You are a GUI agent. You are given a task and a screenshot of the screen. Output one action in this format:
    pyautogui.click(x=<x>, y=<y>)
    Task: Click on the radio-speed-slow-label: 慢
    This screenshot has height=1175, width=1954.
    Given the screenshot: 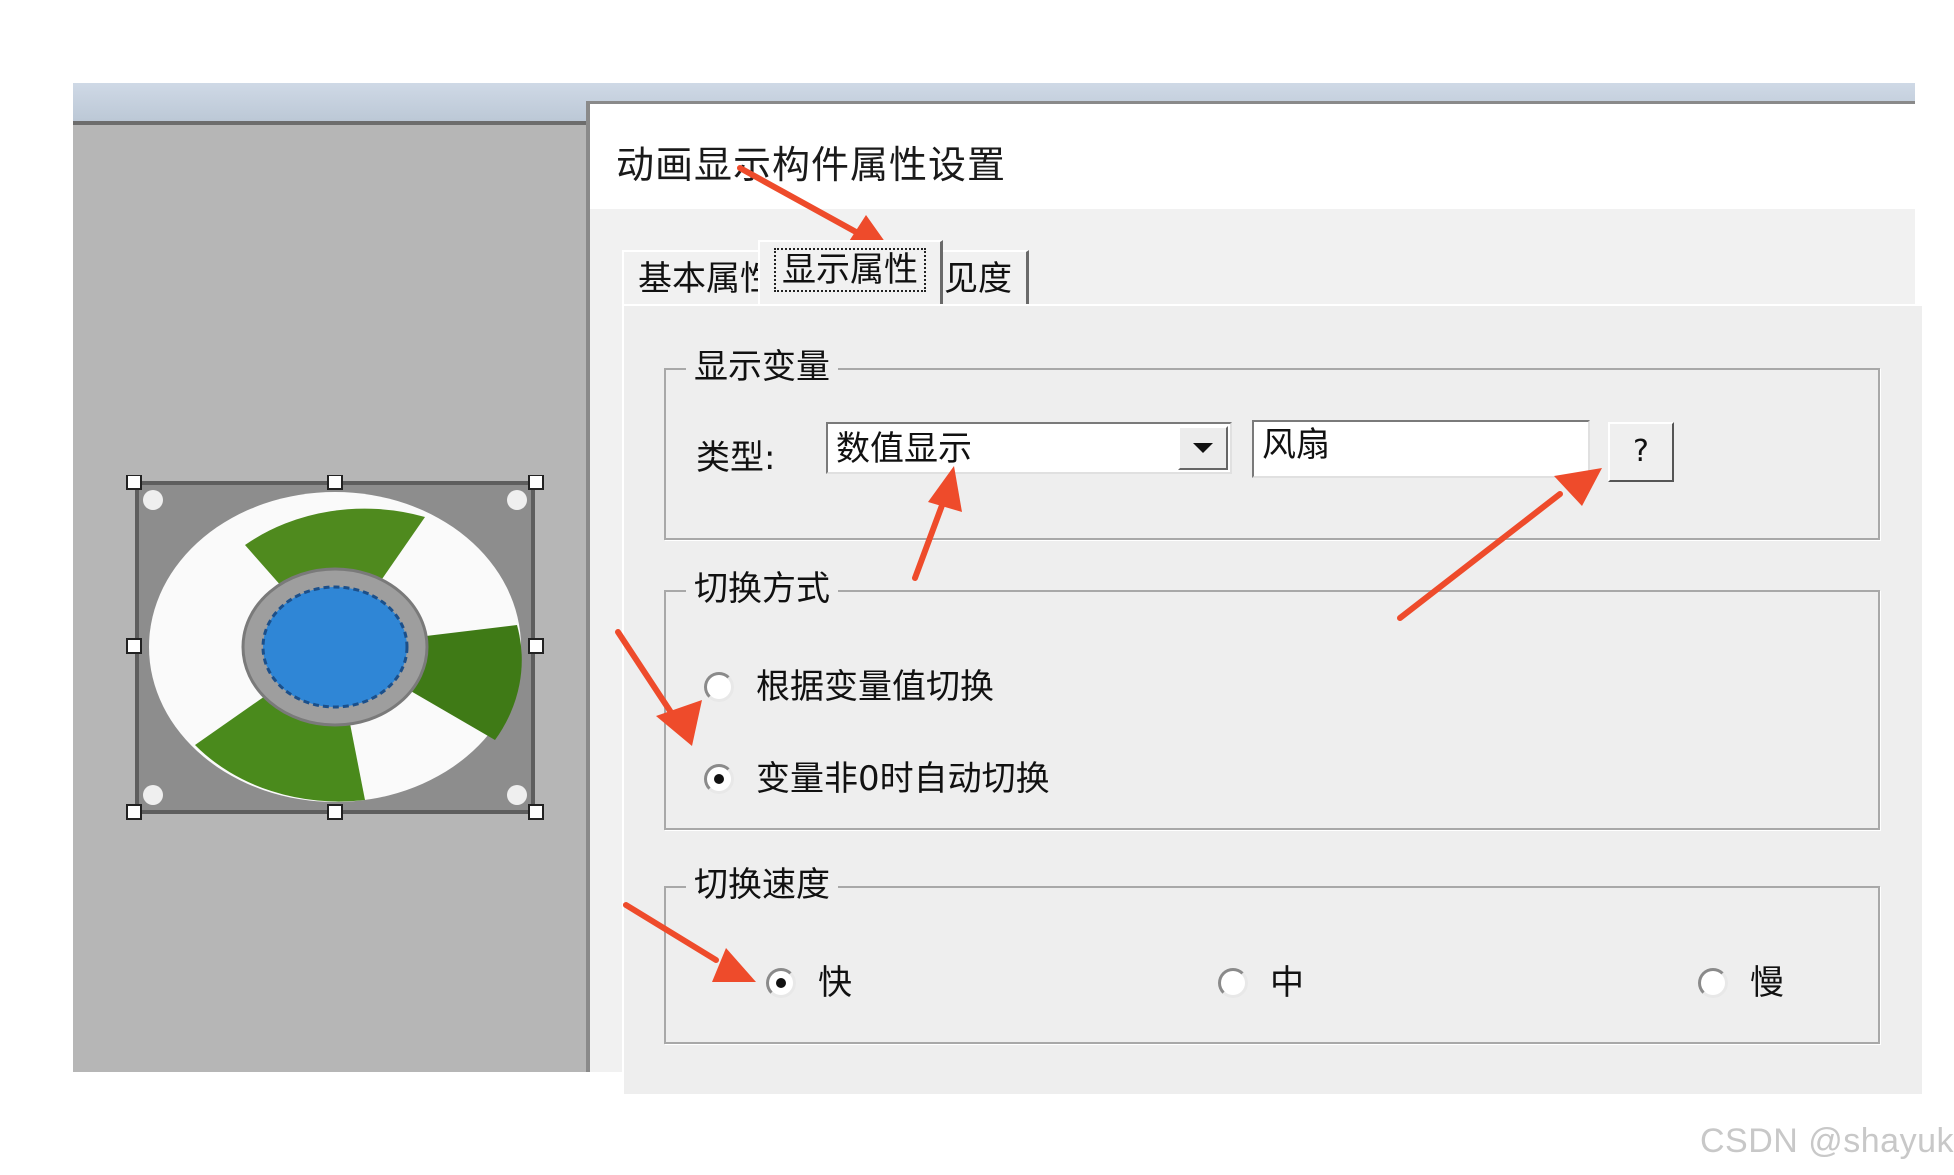 What is the action you would take?
    pyautogui.click(x=1767, y=983)
    